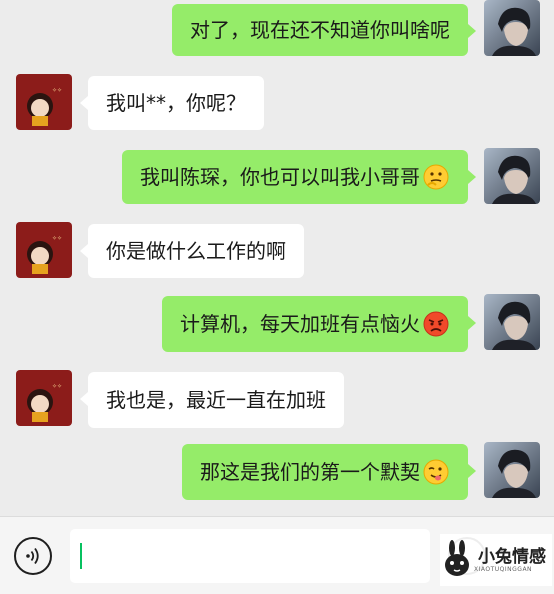 The height and width of the screenshot is (594, 554). What do you see at coordinates (81, 556) in the screenshot?
I see `text-caret` at bounding box center [81, 556].